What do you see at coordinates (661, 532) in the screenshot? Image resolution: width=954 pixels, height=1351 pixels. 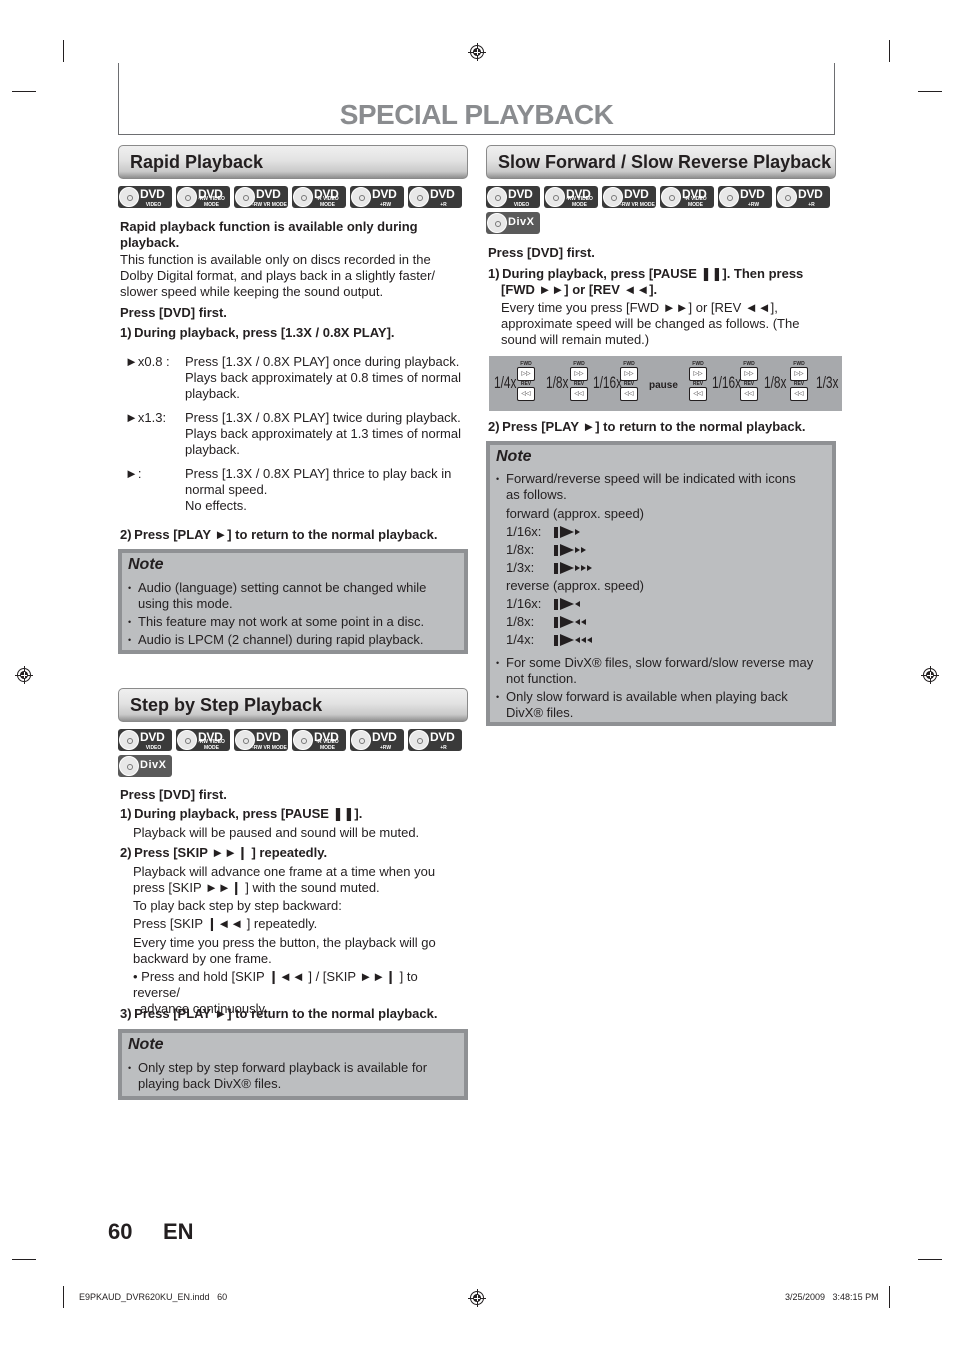 I see `forward-speed-row: 1/16x:` at bounding box center [661, 532].